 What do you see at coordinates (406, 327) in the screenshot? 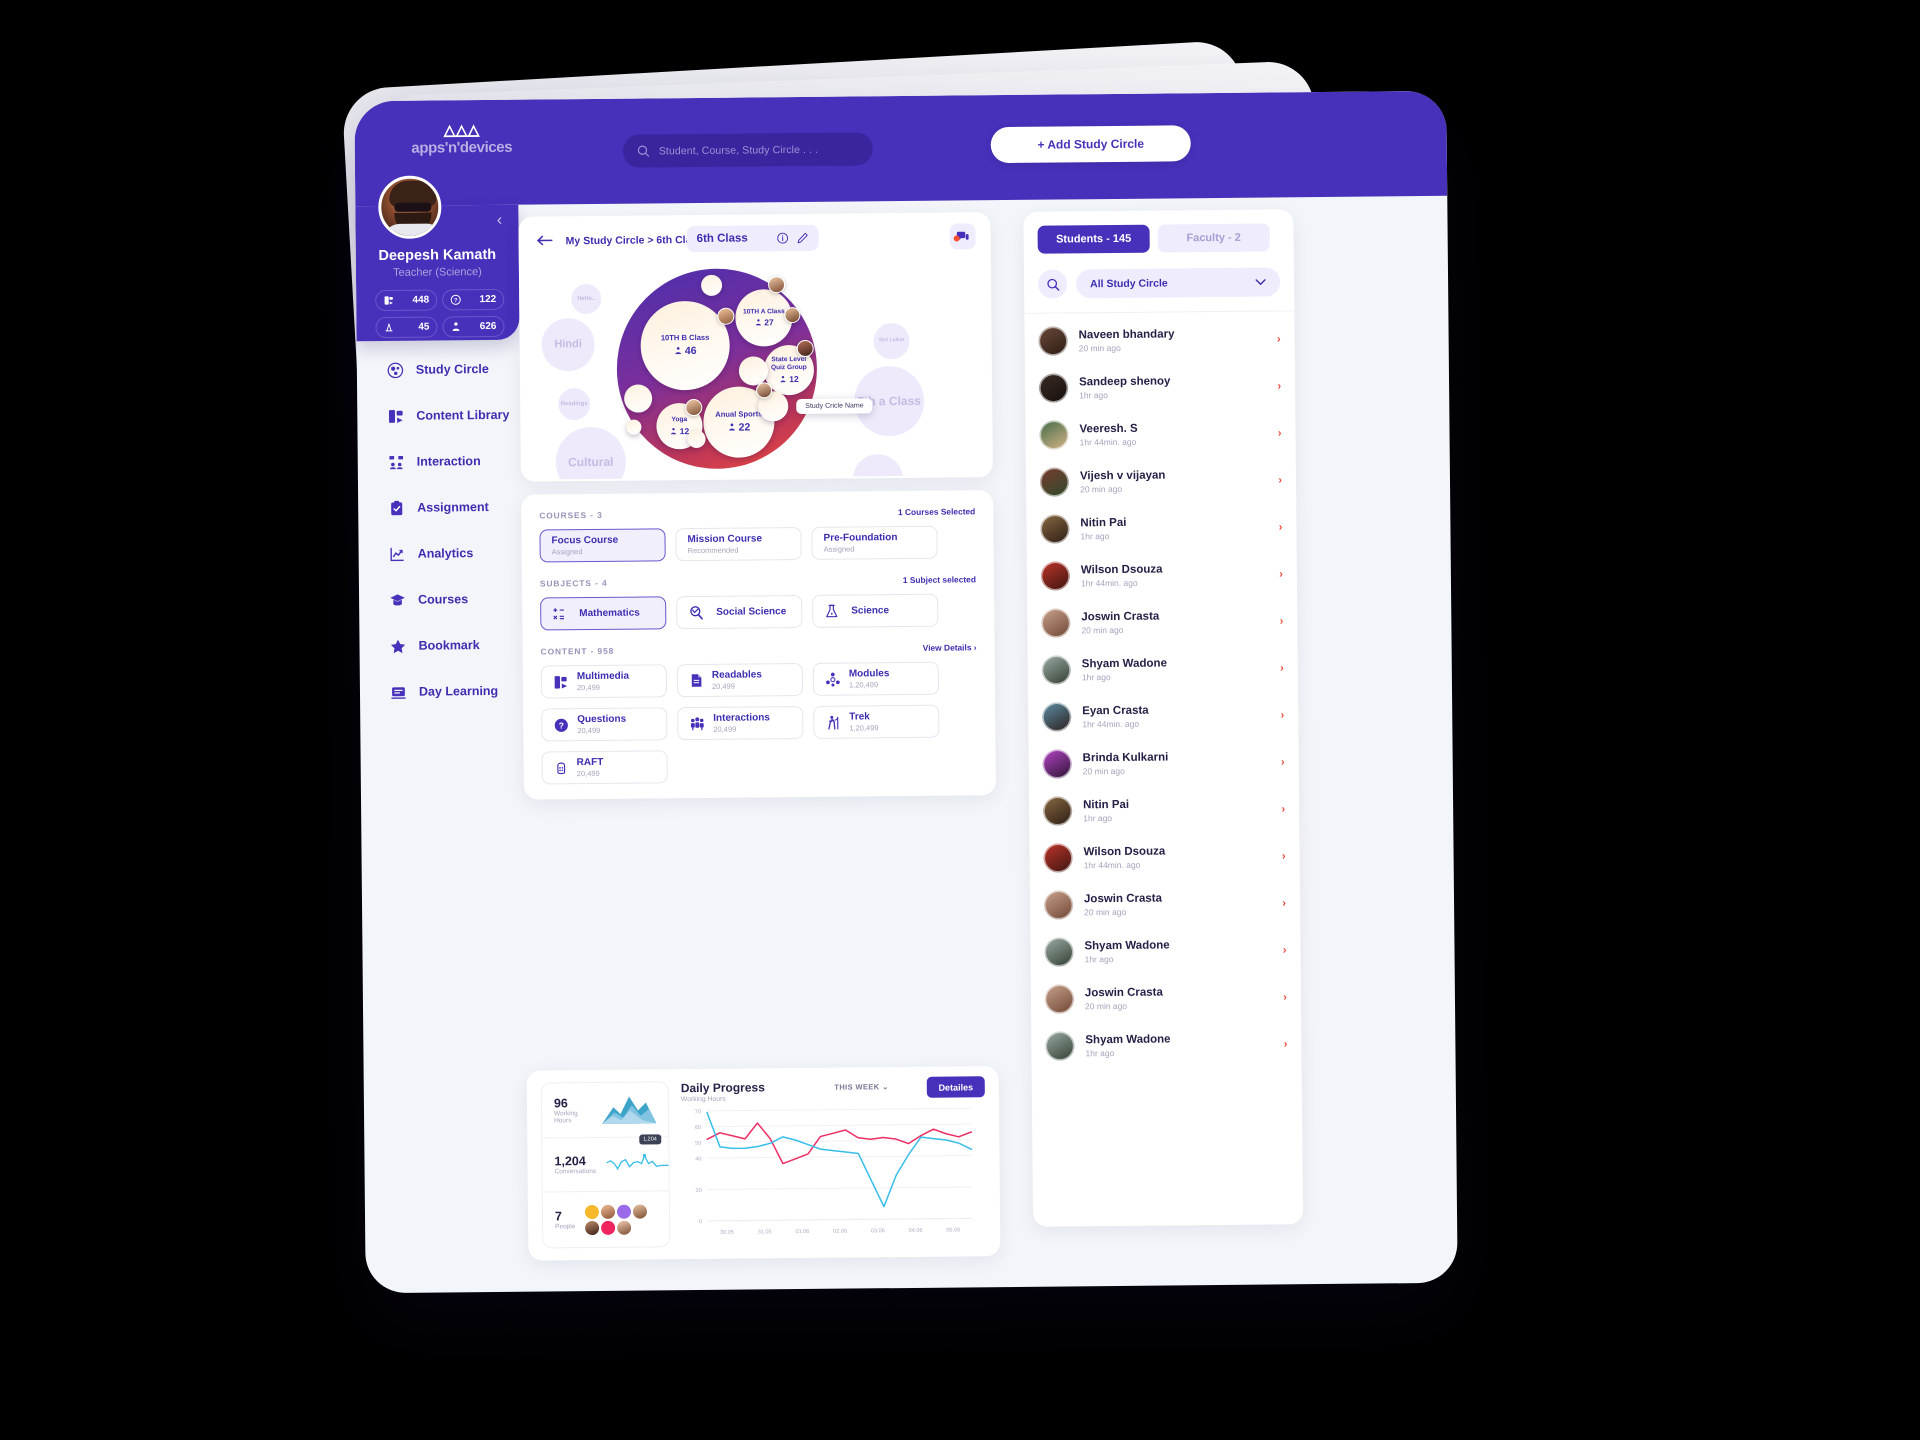
I see `stat-trek: 45` at bounding box center [406, 327].